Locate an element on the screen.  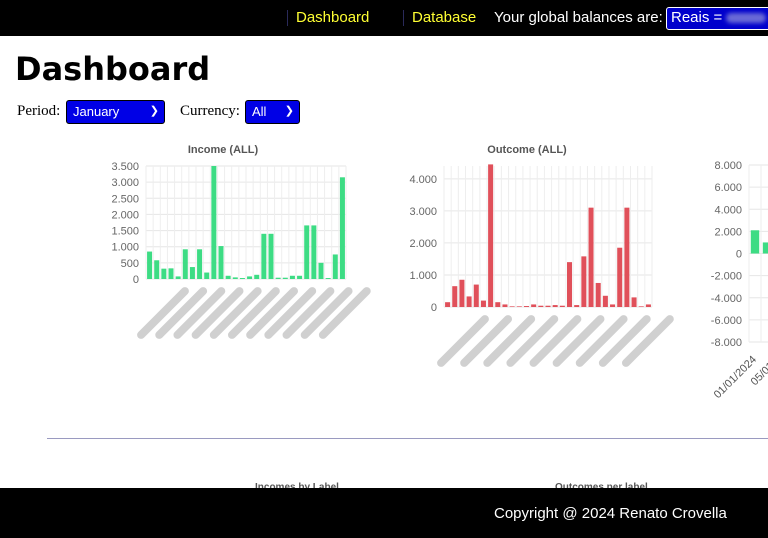
y-tick-label: 6.000 is located at coordinates (728, 188).